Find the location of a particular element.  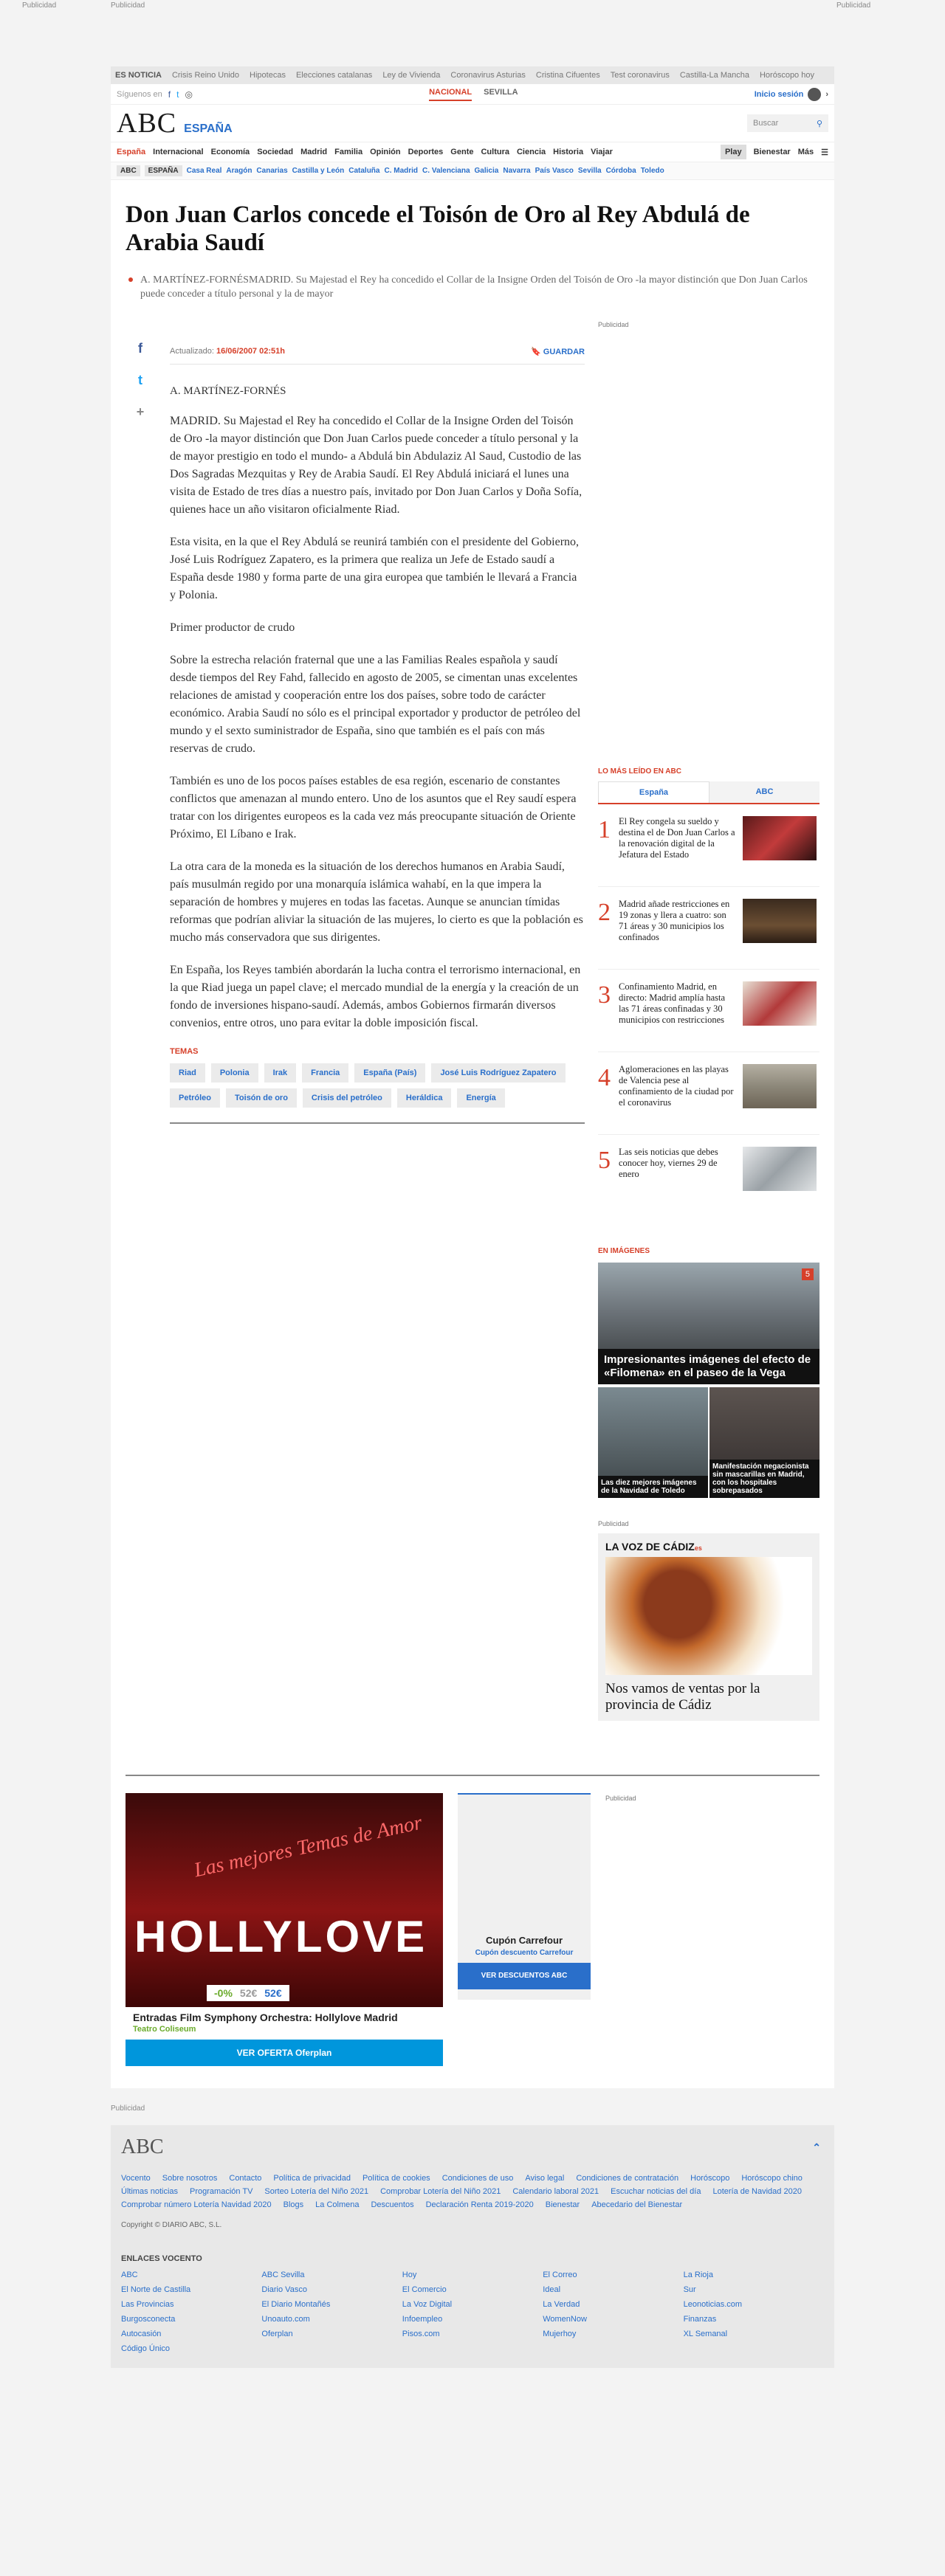

edition-sevilla: SEVILLA is located at coordinates (501, 95).